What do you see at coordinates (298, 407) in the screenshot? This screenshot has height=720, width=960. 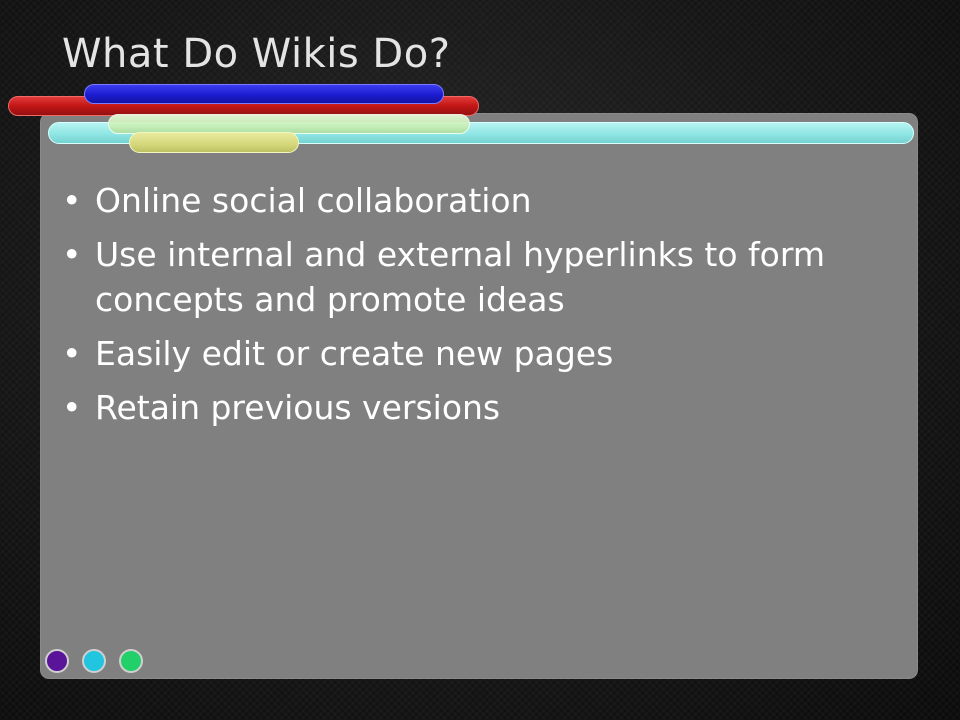 I see `bullet-text: Retain previous versions` at bounding box center [298, 407].